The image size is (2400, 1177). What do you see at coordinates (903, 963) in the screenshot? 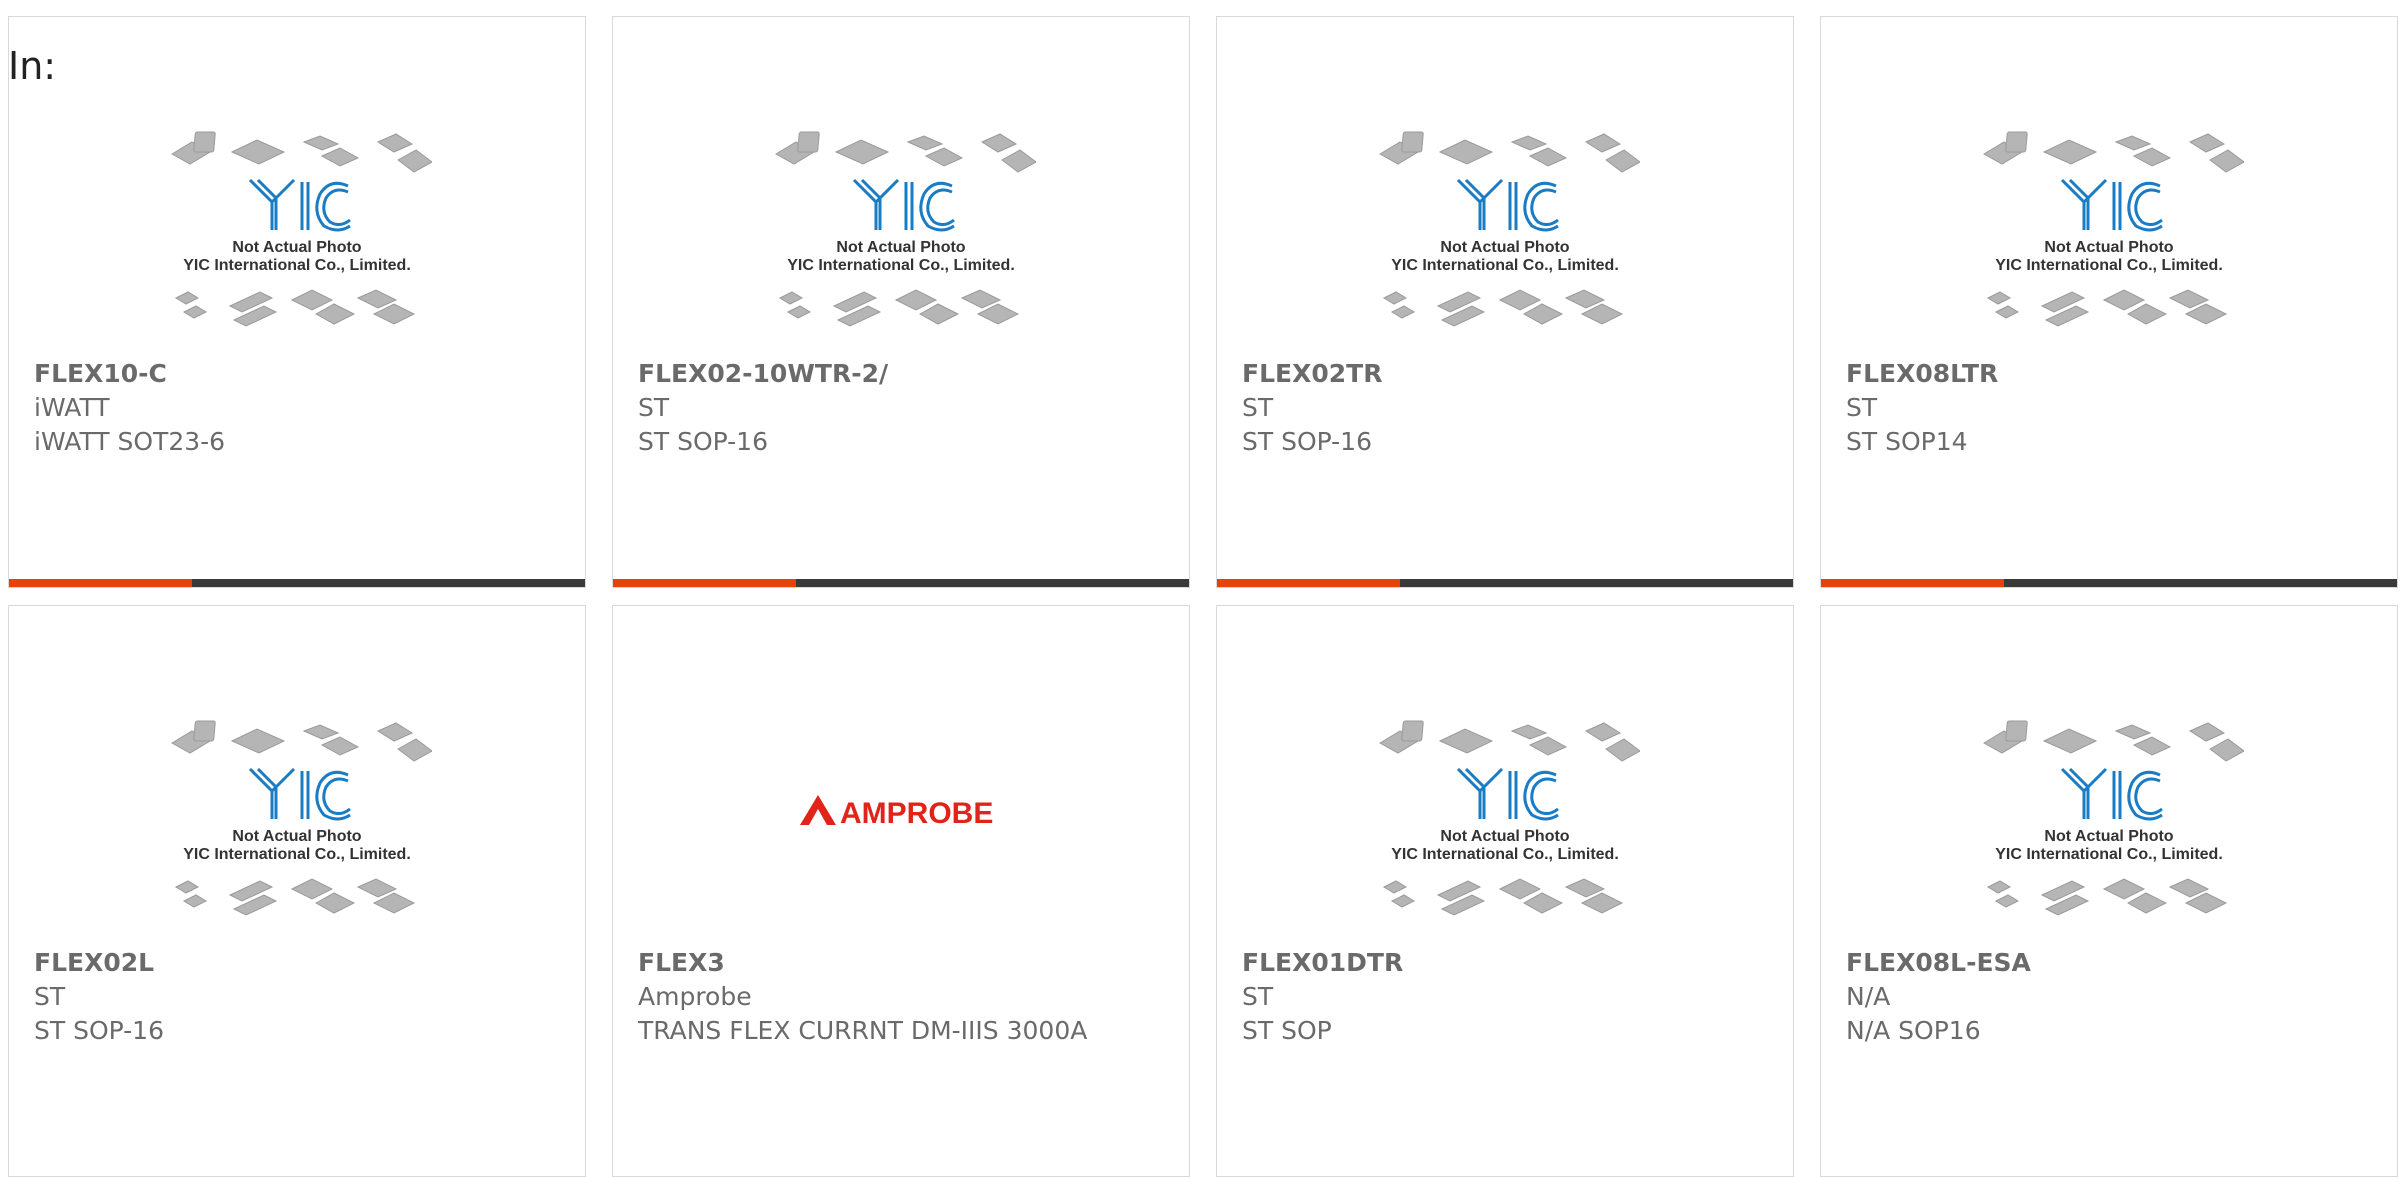
I see `part-number-link: FLEX3` at bounding box center [903, 963].